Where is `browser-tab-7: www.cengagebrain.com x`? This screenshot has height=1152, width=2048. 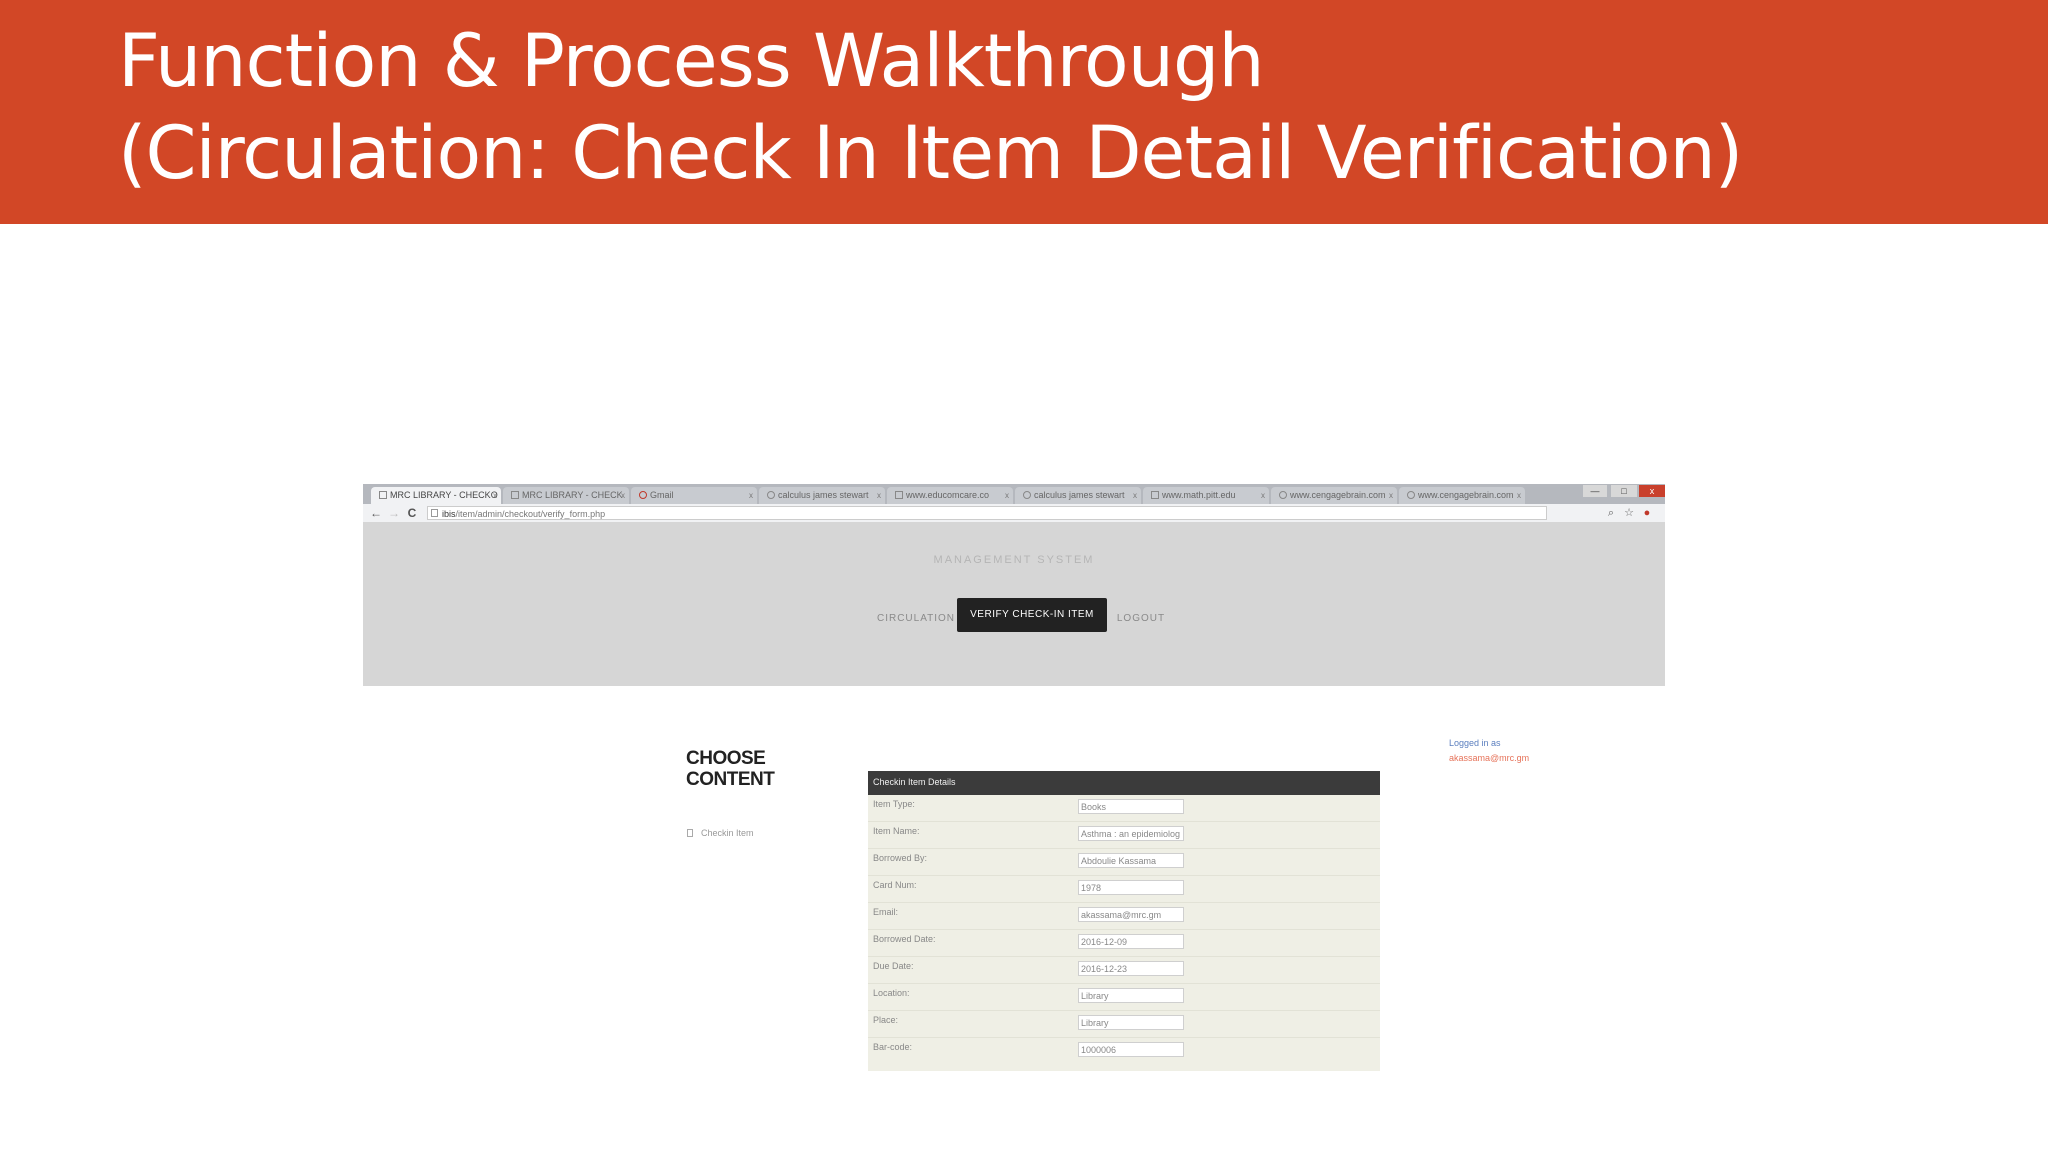
browser-tab-7: www.cengagebrain.com x is located at coordinates (1334, 495).